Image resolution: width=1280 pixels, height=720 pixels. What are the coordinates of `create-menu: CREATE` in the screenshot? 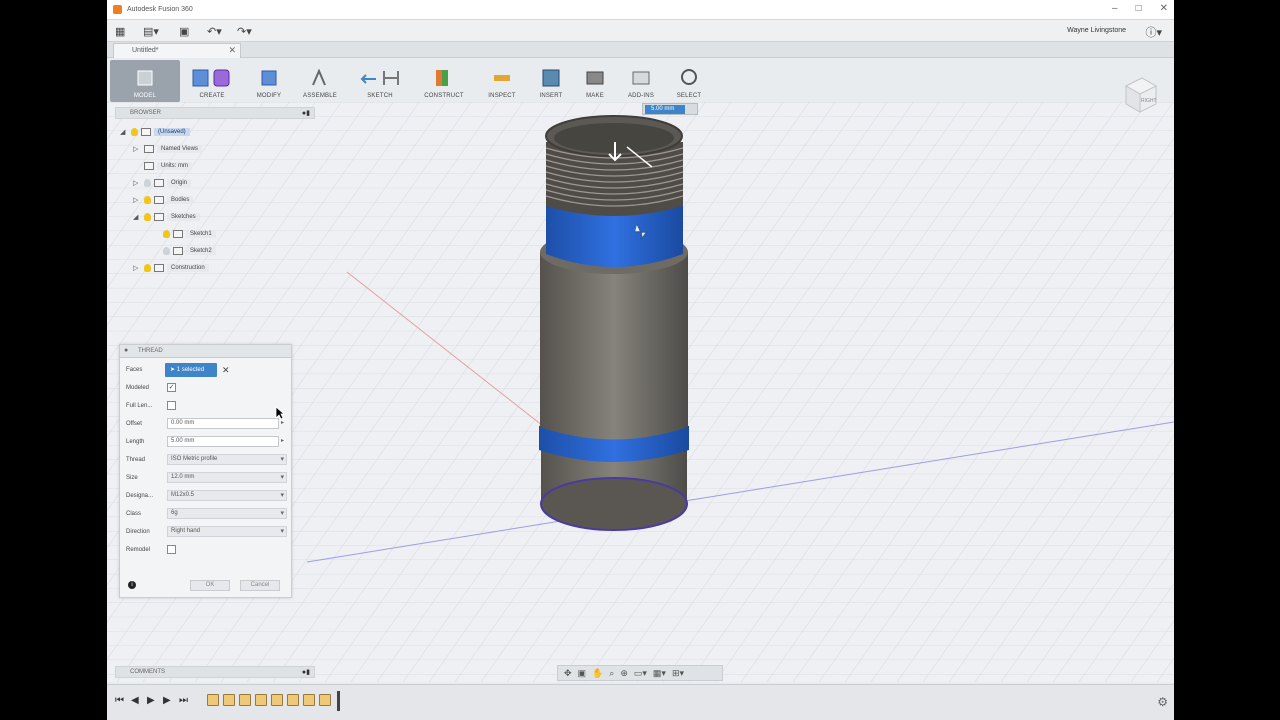 It's located at (212, 80).